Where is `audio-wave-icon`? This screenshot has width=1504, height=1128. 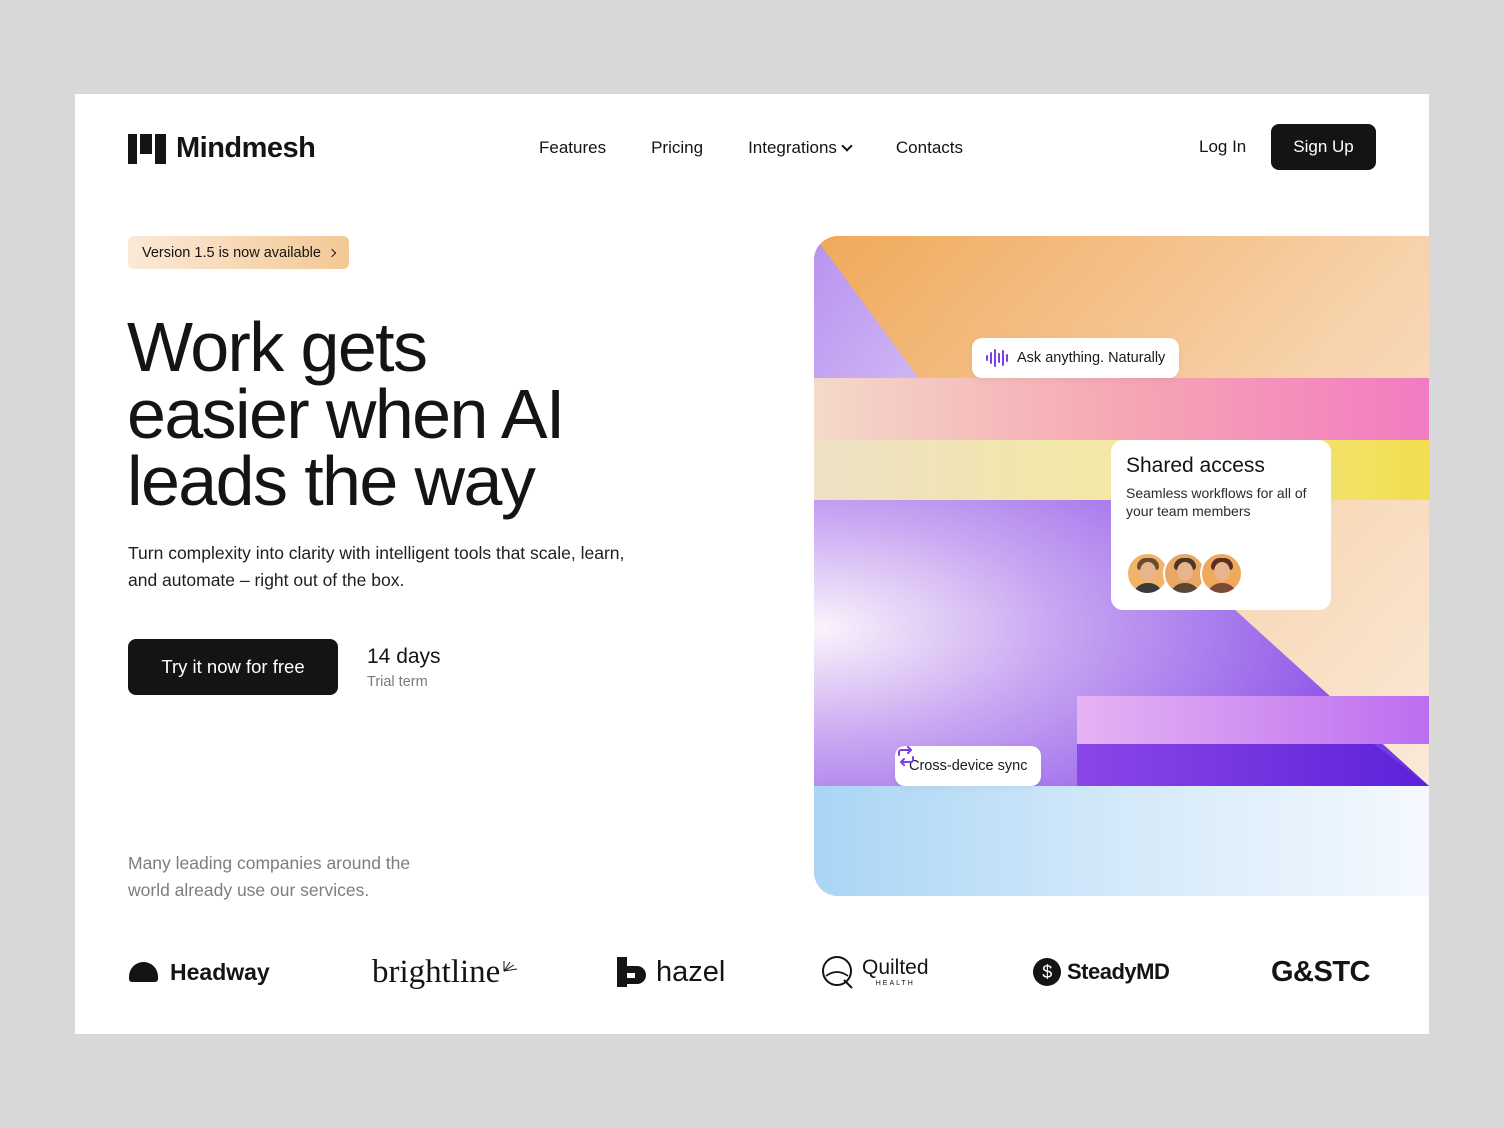
audio-wave-icon is located at coordinates (997, 358).